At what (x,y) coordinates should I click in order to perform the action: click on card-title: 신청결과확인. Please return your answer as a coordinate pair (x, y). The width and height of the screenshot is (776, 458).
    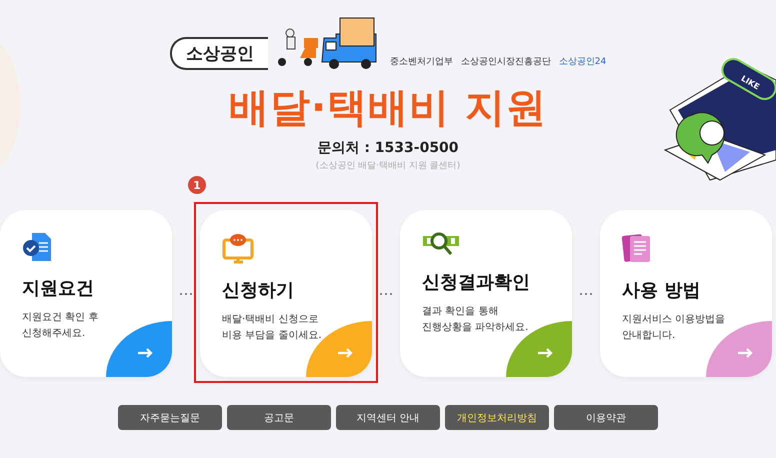
    Looking at the image, I should click on (476, 282).